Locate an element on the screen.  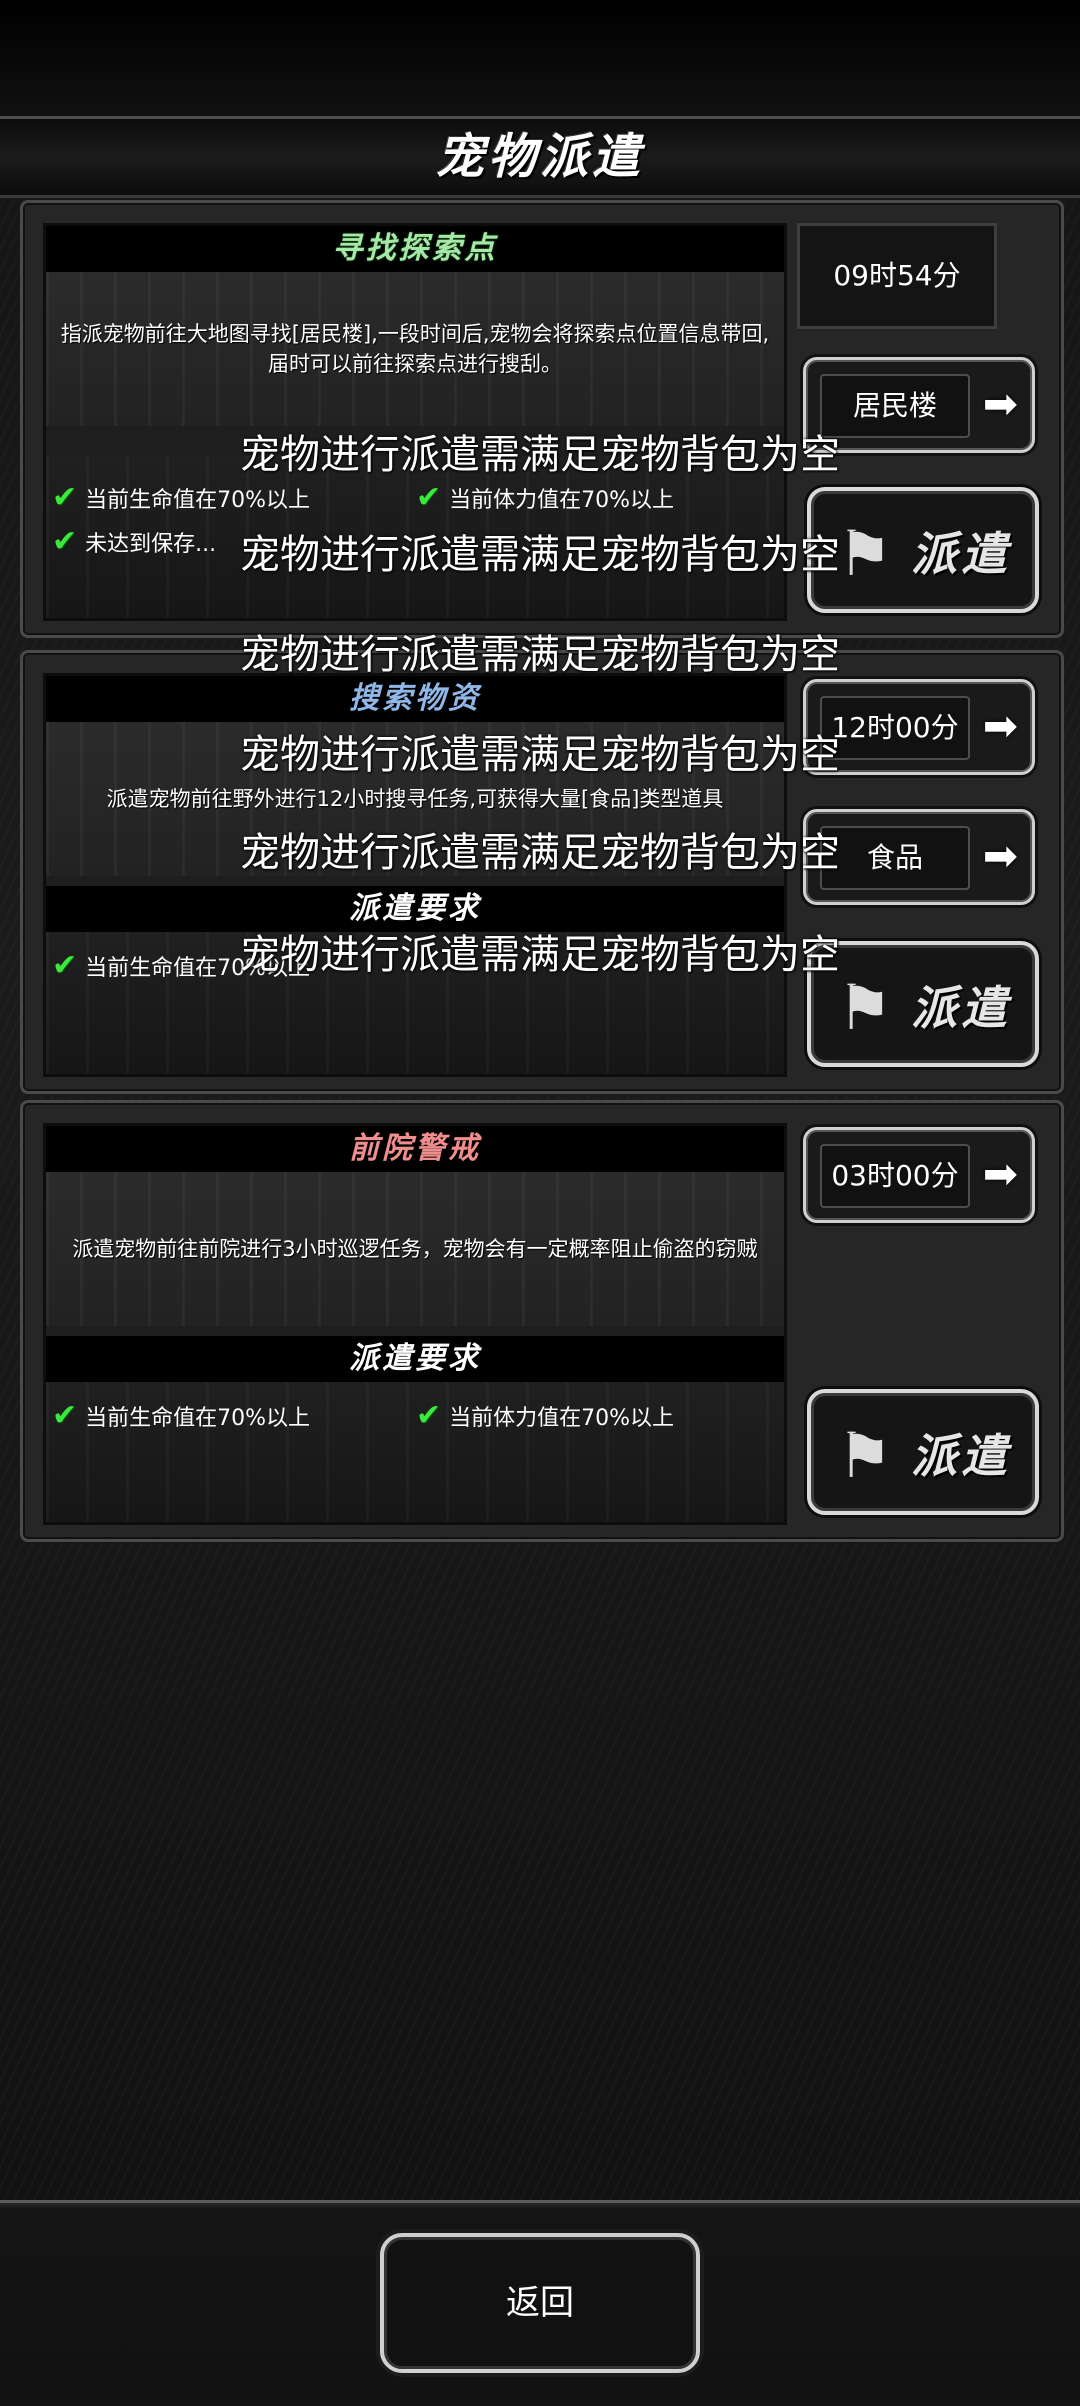
page-title: 宠物派遣 is located at coordinates (539, 157).